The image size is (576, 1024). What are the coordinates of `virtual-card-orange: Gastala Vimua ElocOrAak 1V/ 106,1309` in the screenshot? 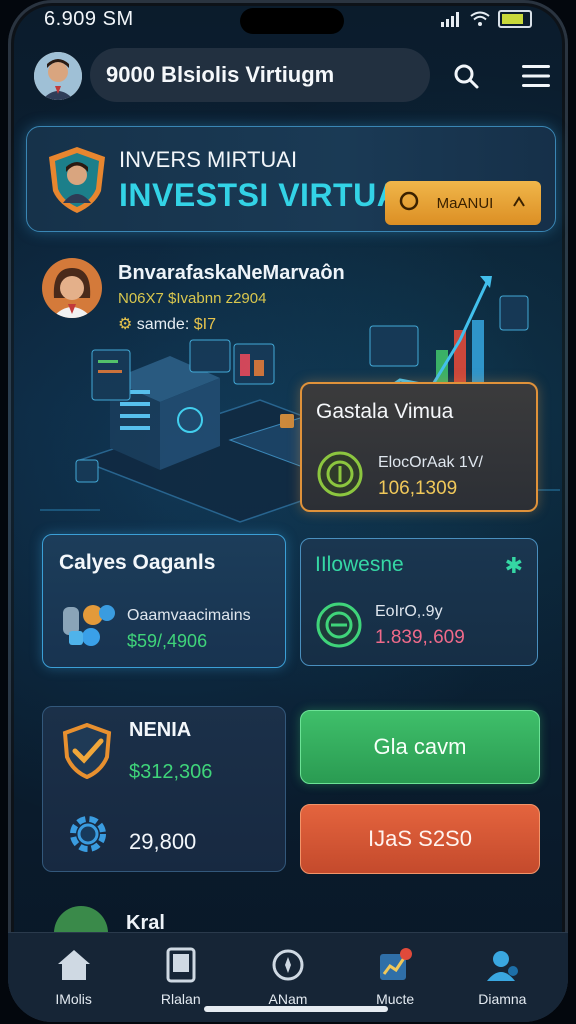 It's located at (419, 447).